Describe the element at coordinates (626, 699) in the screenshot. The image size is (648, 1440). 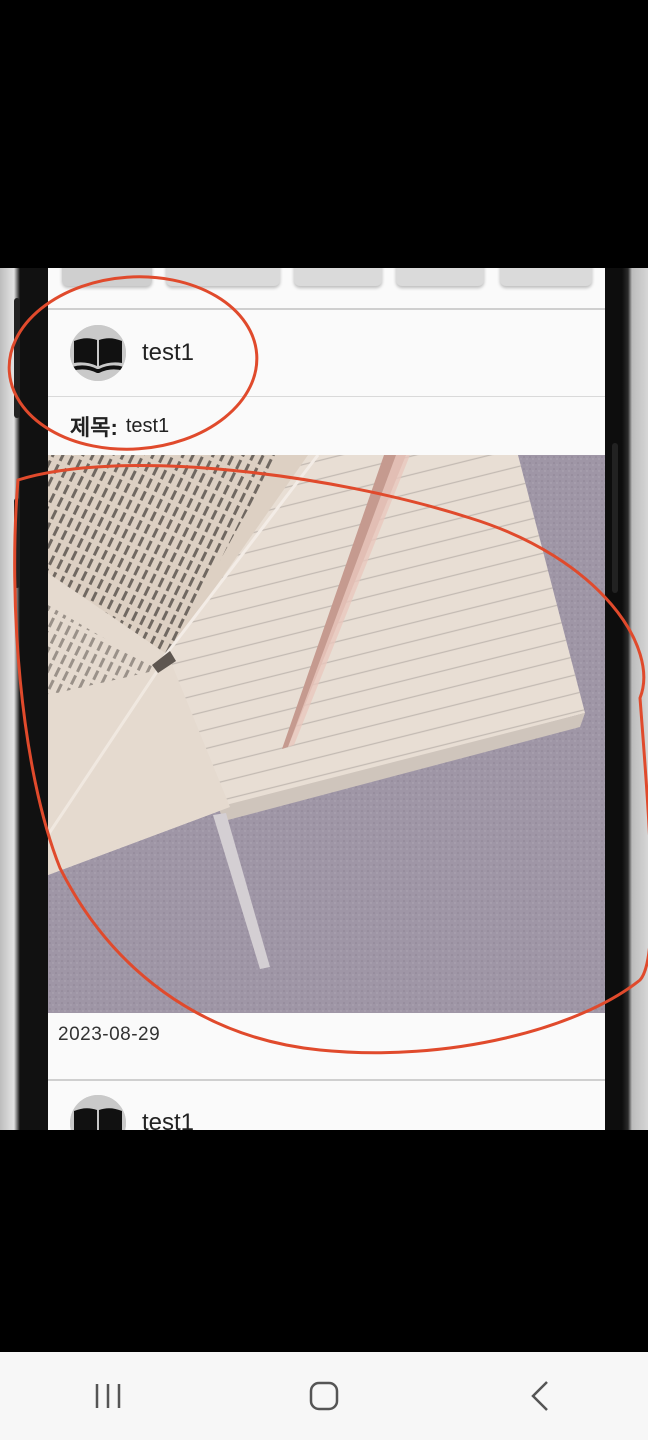
I see `phone-frame-right` at that location.